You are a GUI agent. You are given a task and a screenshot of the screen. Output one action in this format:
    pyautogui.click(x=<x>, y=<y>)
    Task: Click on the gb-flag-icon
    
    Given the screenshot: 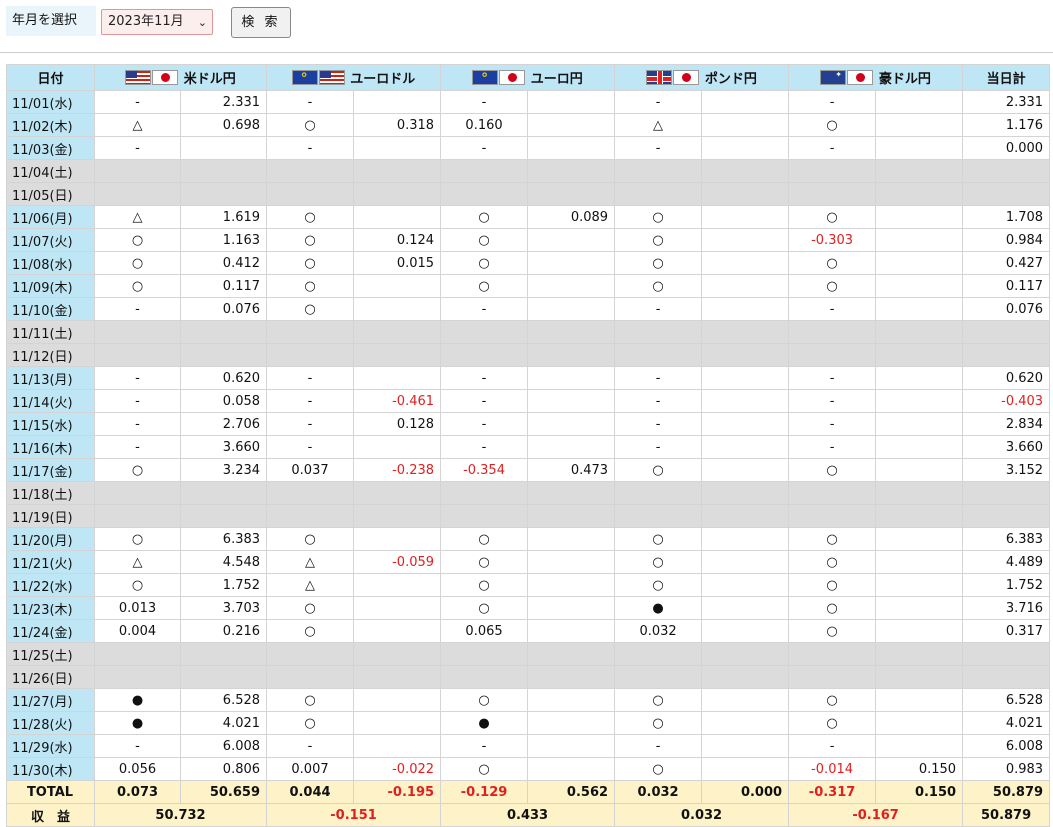 What is the action you would take?
    pyautogui.click(x=659, y=77)
    